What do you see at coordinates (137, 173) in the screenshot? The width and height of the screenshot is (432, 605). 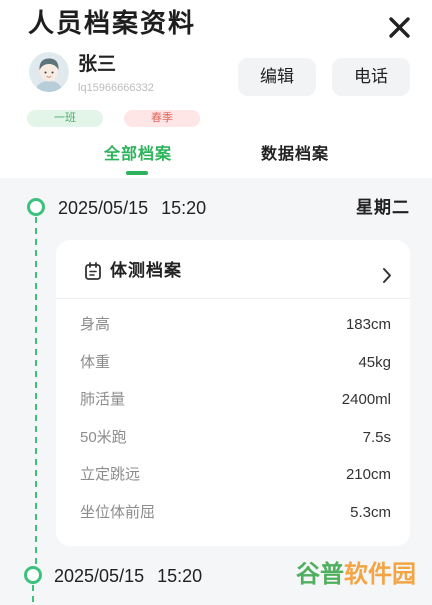 I see `active-tab-indicator` at bounding box center [137, 173].